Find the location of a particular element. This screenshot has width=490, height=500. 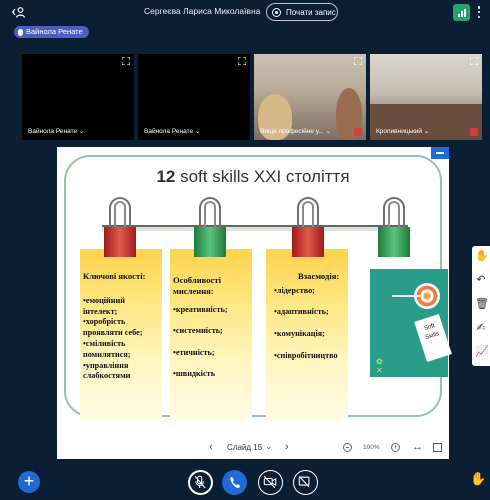

card-item: •управління is located at coordinates (106, 365).